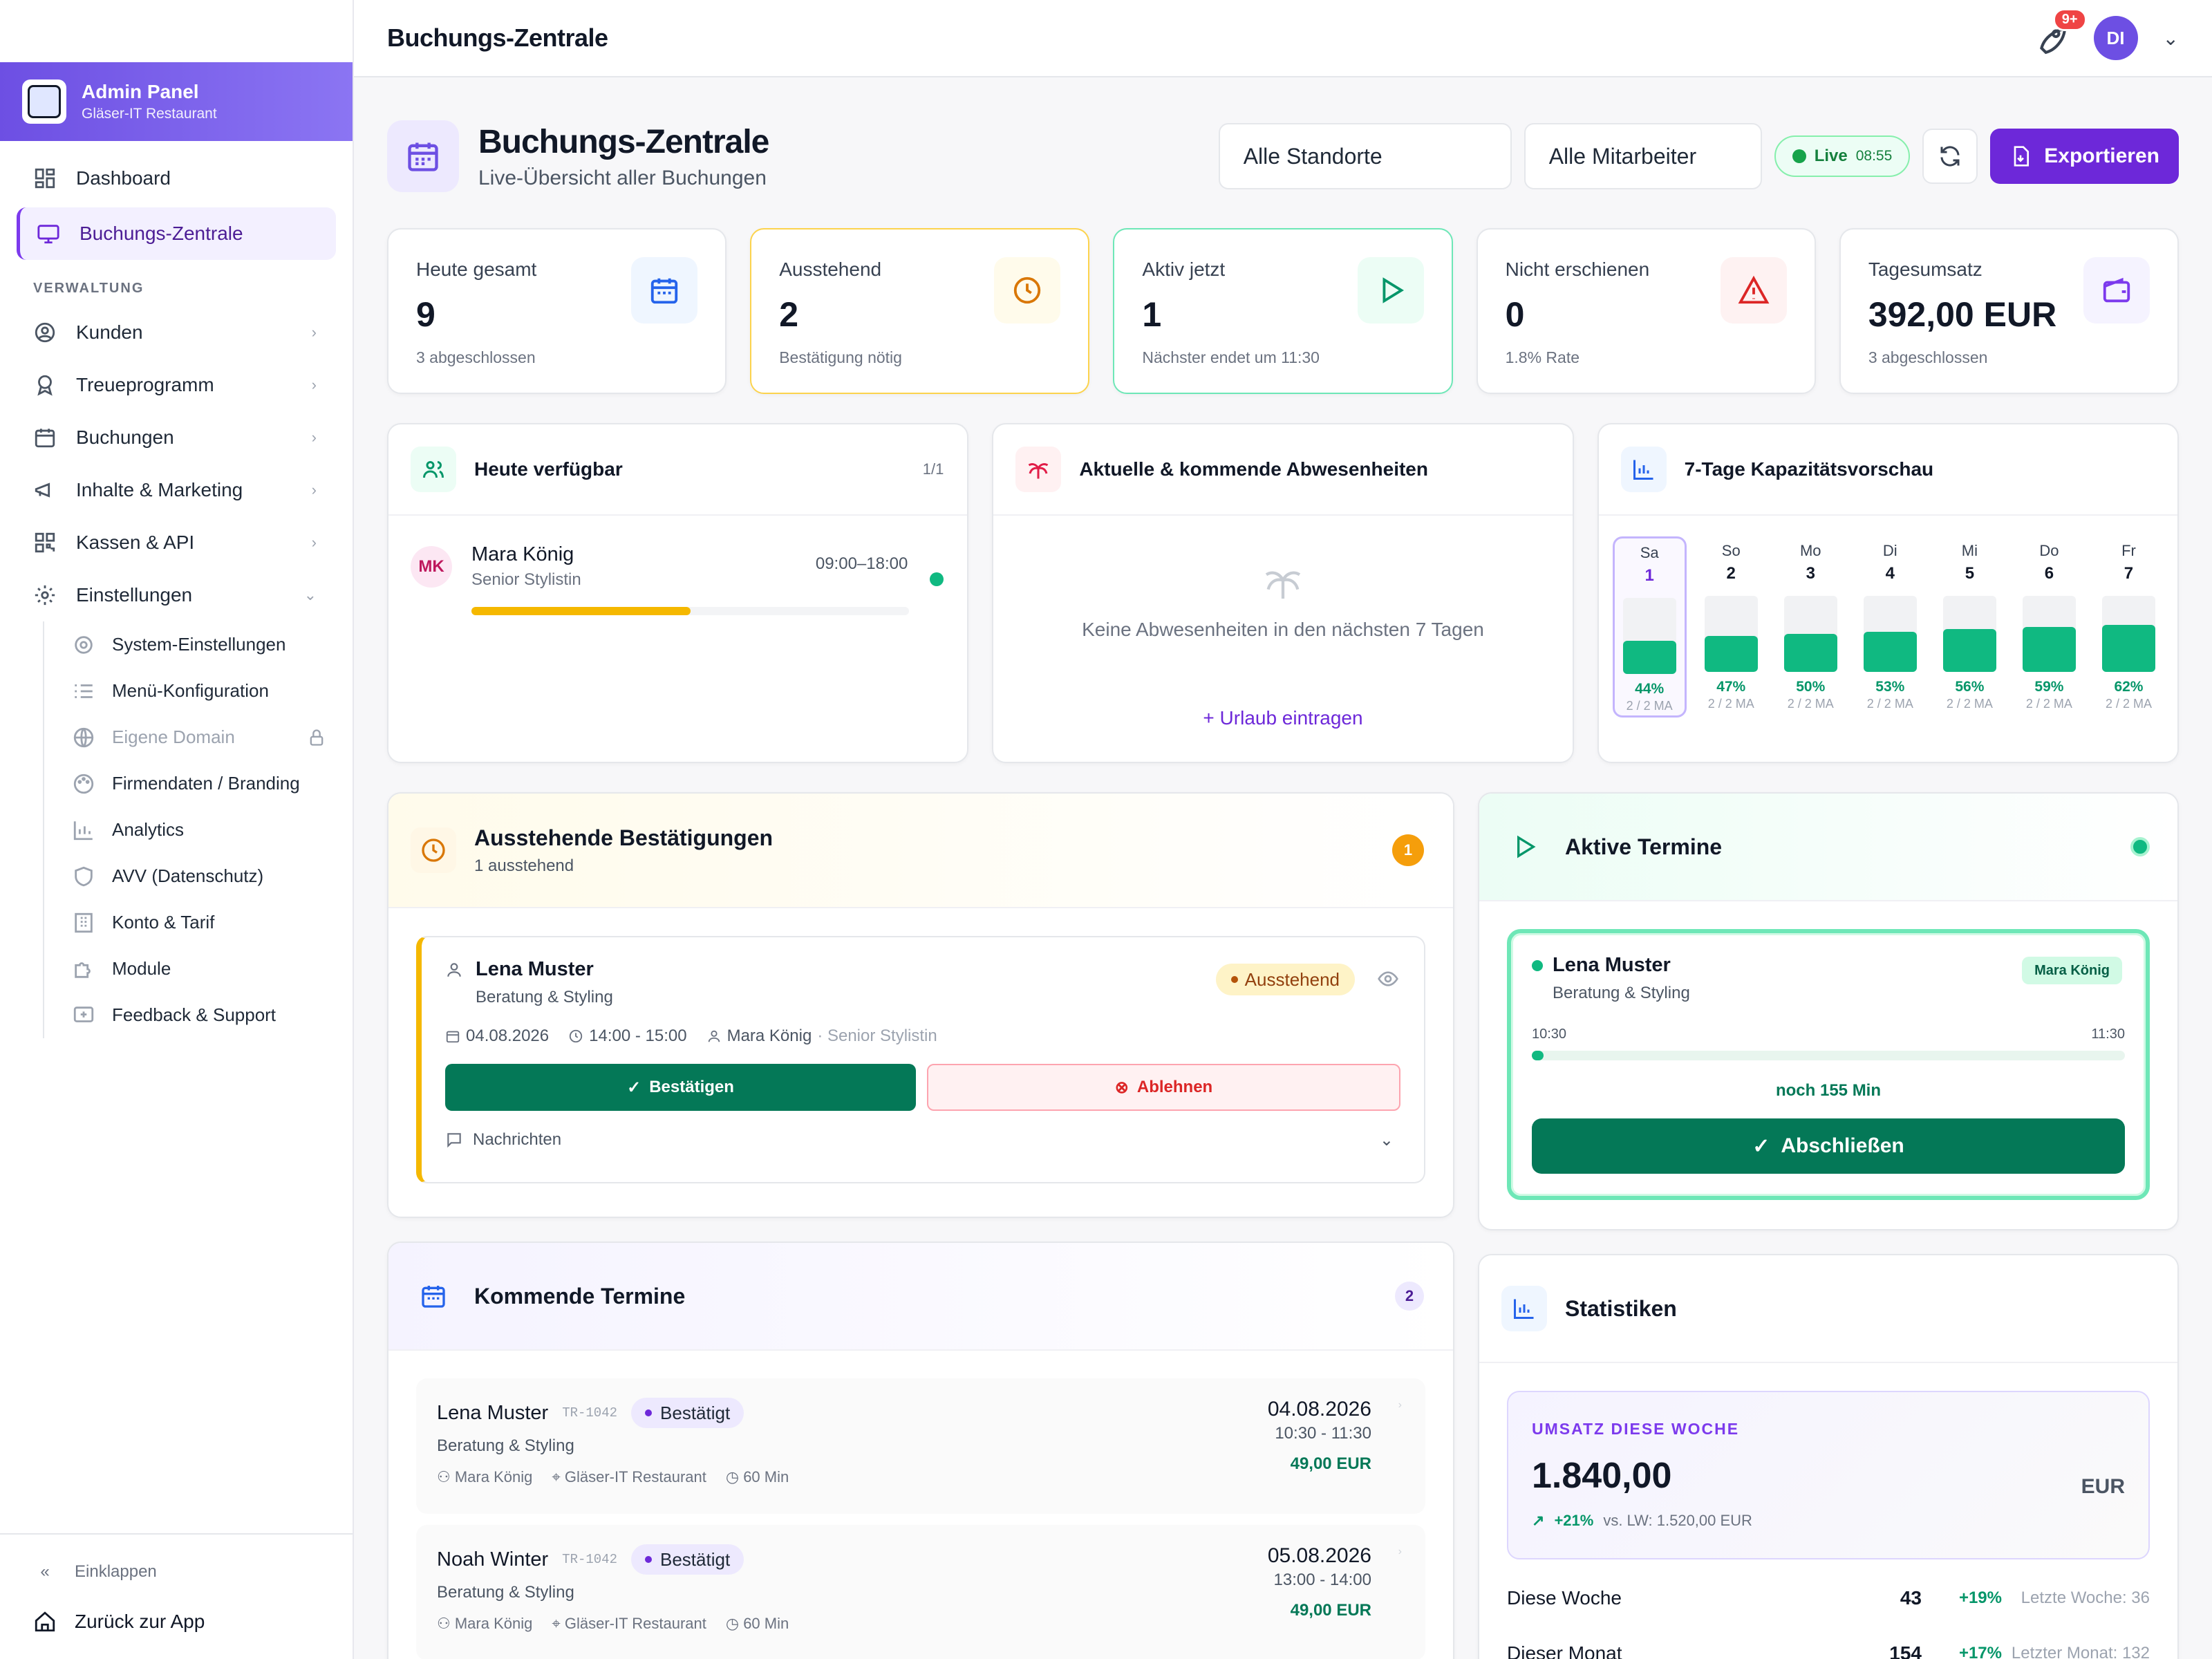  I want to click on capacity-bar, so click(1731, 634).